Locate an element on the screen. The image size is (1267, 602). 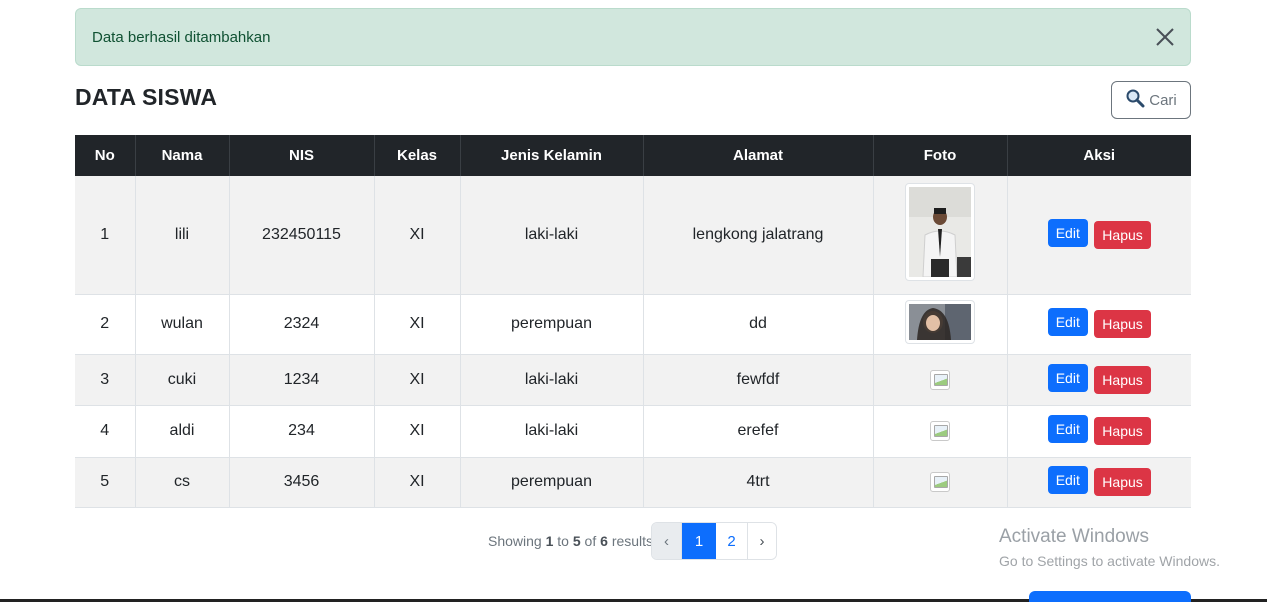
watermark-title: Activate Windows is located at coordinates (1074, 536).